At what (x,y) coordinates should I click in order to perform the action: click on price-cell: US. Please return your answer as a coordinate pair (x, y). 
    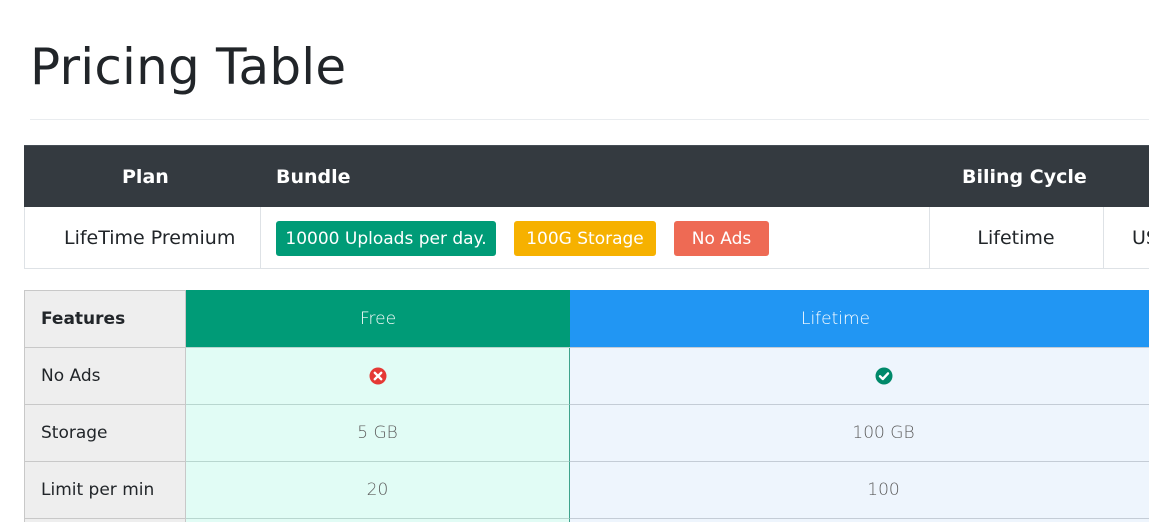
    Looking at the image, I should click on (1140, 238).